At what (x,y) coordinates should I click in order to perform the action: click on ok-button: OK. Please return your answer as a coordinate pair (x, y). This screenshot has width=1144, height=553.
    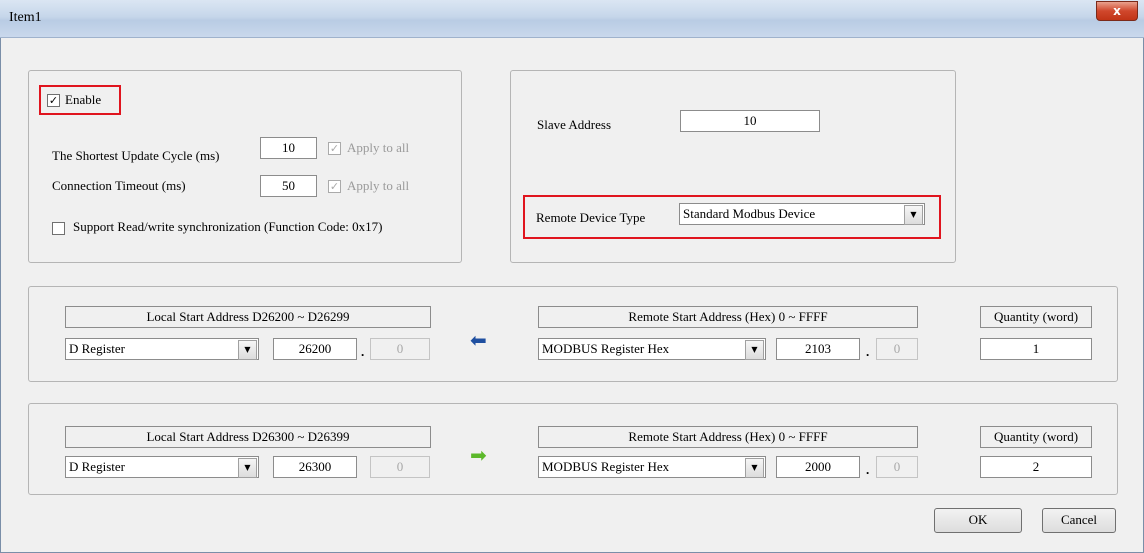
    Looking at the image, I should click on (978, 520).